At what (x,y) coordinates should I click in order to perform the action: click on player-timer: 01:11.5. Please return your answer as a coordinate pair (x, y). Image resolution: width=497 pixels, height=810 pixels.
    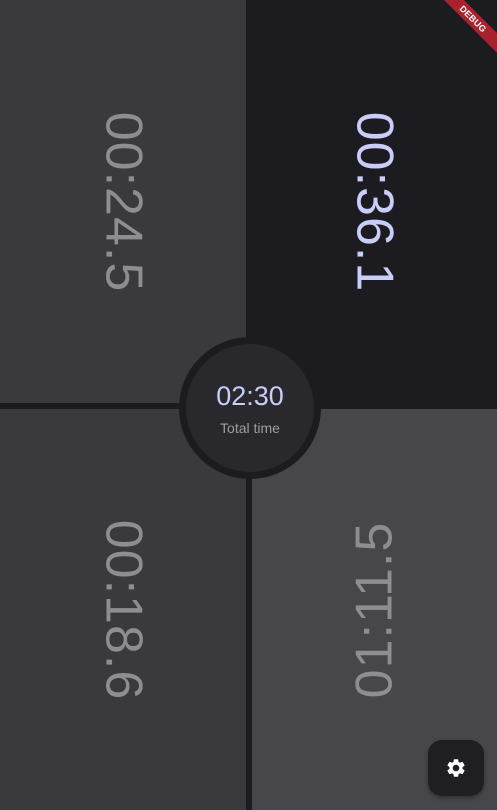
    Looking at the image, I should click on (374, 609).